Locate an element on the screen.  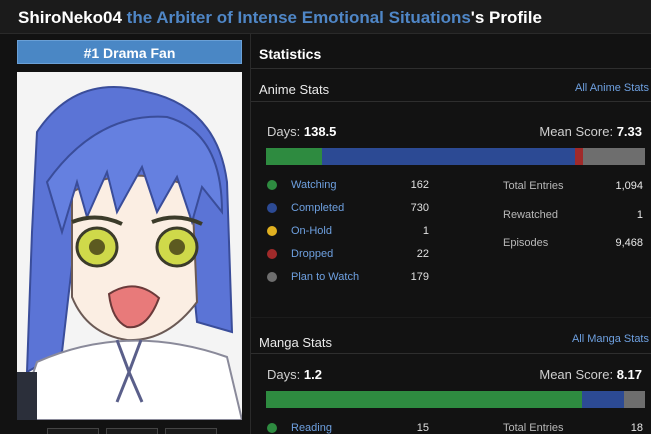
all-manga-stats-link: All Manga Stats is located at coordinates (610, 339).